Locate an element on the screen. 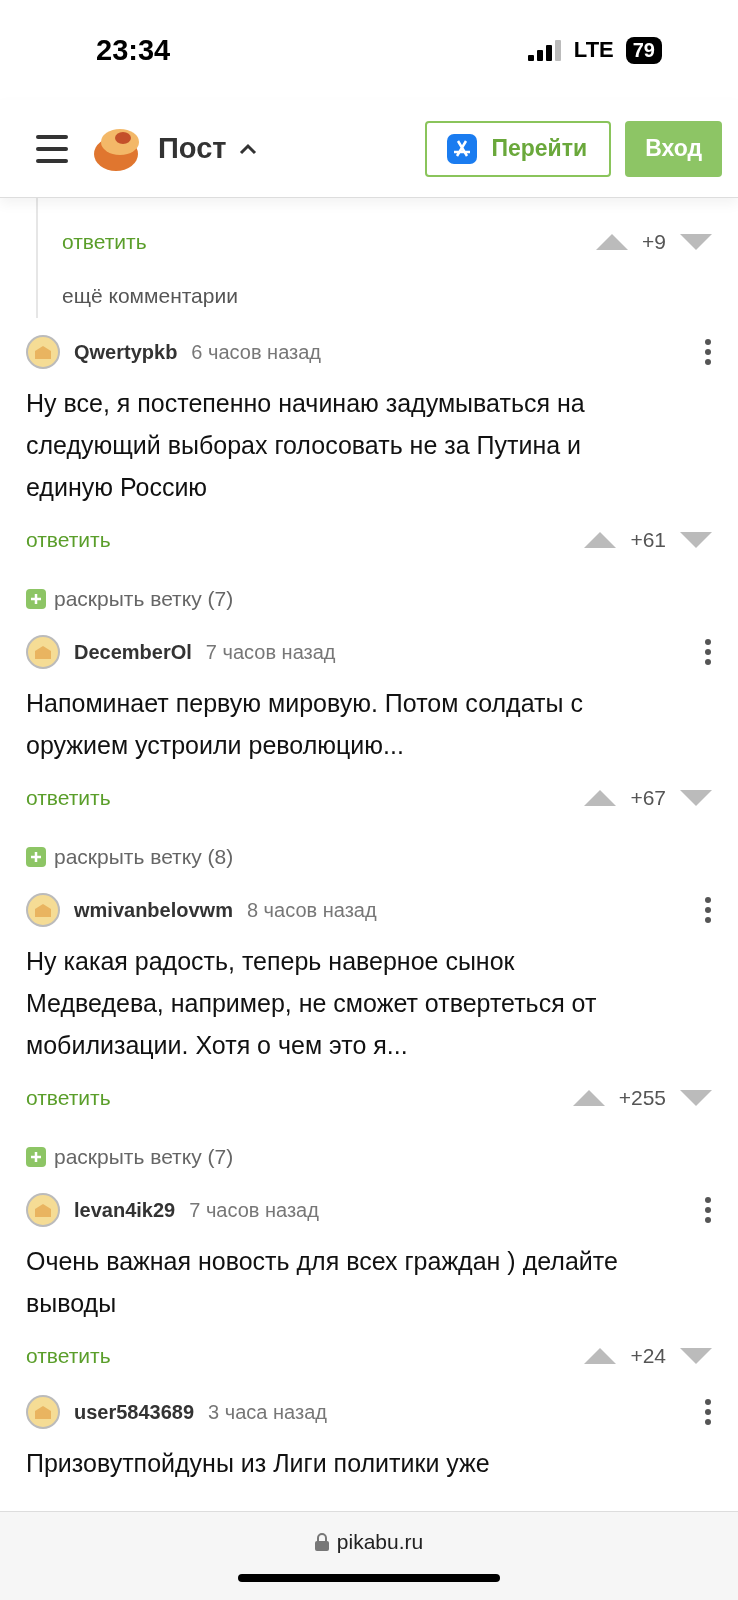  open-app-button: Перейти is located at coordinates (518, 148).